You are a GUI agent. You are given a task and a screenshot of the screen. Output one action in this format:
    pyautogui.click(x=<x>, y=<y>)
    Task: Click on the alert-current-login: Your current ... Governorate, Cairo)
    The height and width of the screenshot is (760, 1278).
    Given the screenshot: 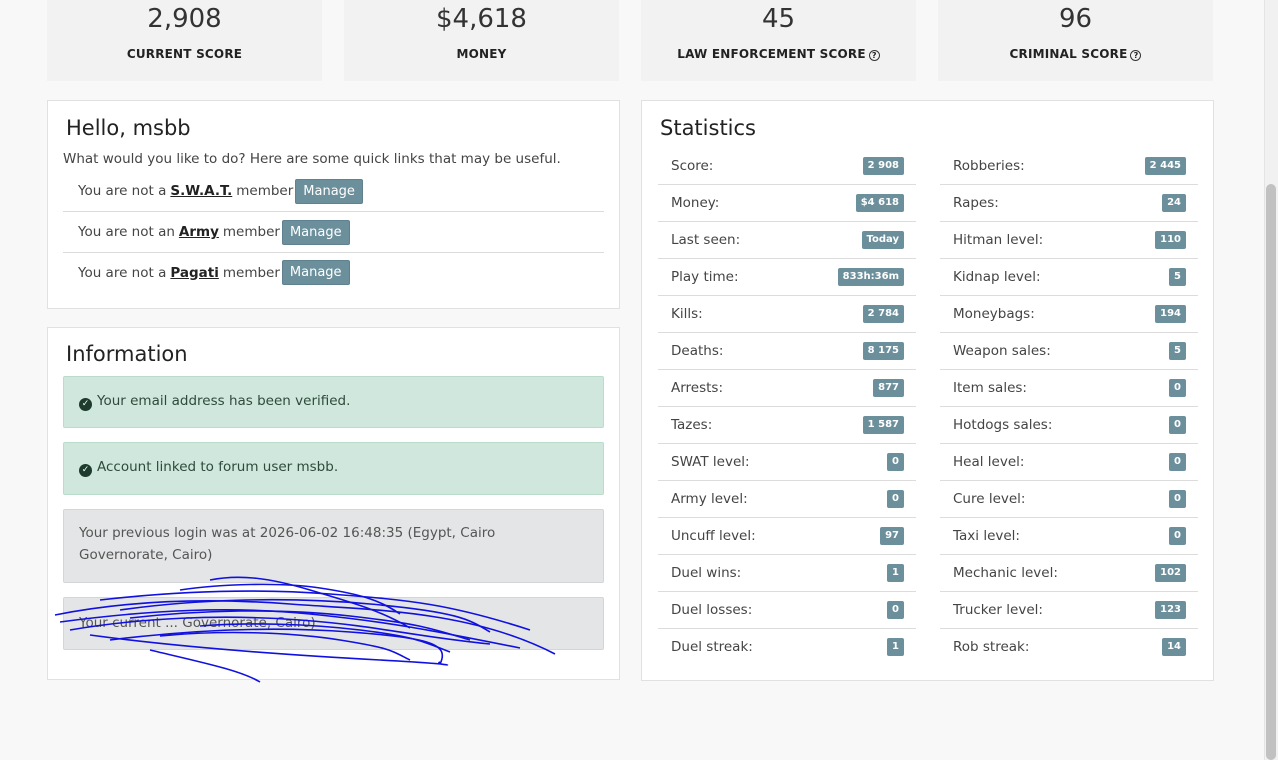 What is the action you would take?
    pyautogui.click(x=333, y=623)
    